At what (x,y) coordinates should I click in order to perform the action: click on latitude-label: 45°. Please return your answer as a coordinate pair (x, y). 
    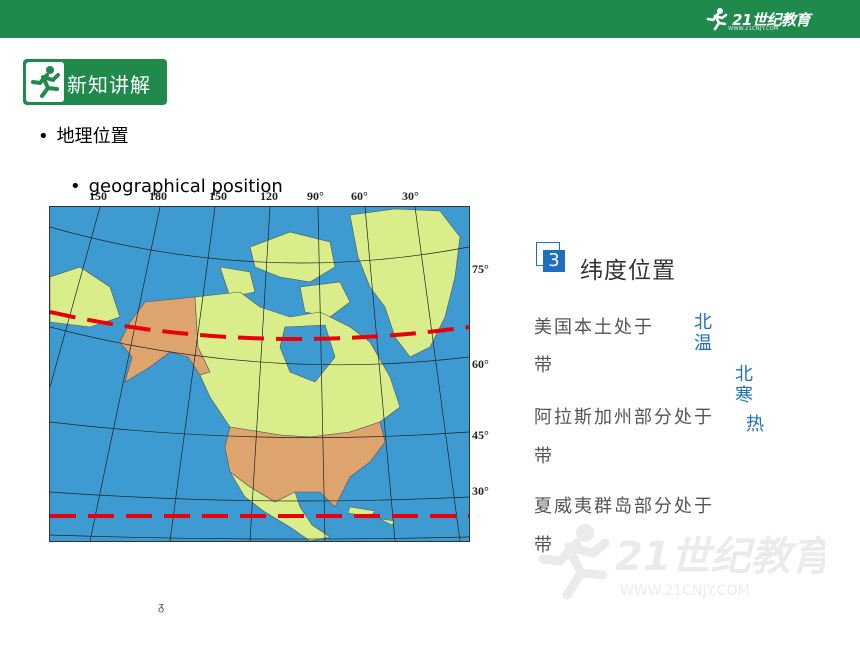
    Looking at the image, I should click on (480, 435).